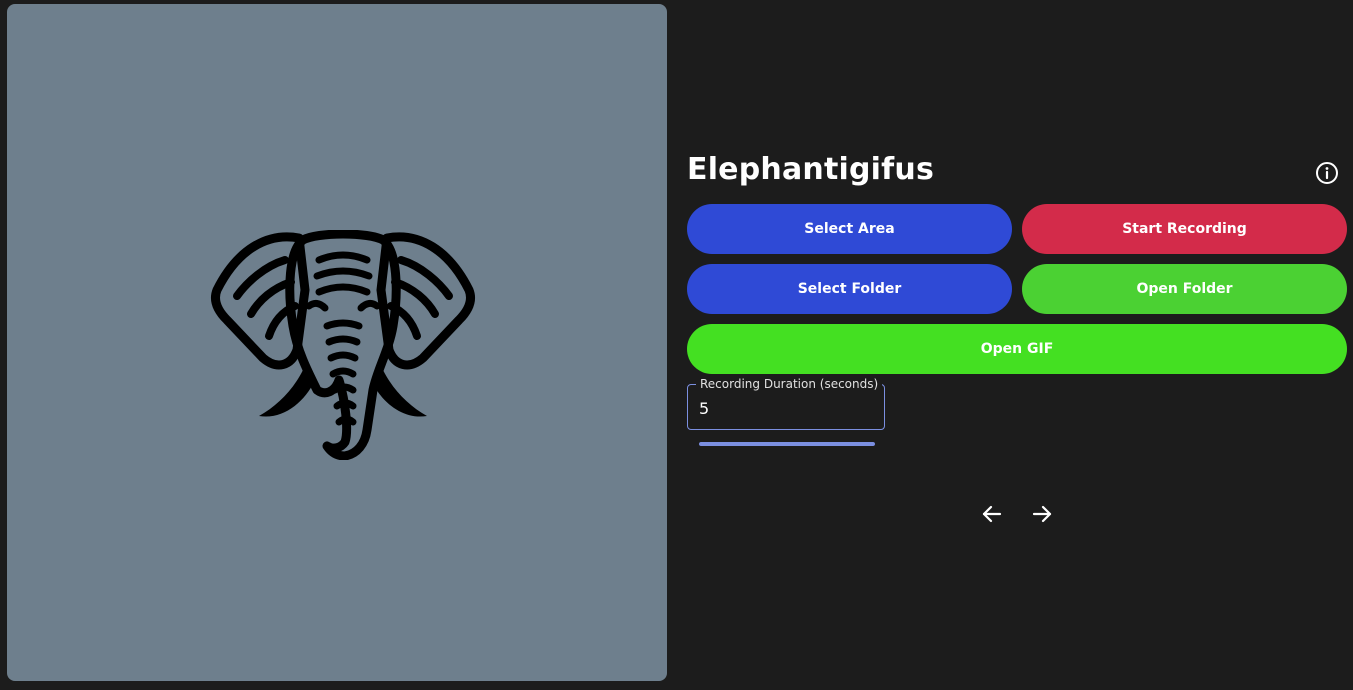  I want to click on recording-duration-label: Recording Duration (seconds), so click(789, 384).